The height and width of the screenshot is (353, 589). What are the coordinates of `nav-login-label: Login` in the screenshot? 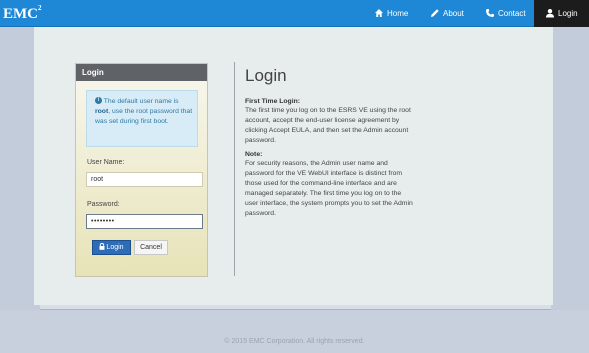 It's located at (568, 13).